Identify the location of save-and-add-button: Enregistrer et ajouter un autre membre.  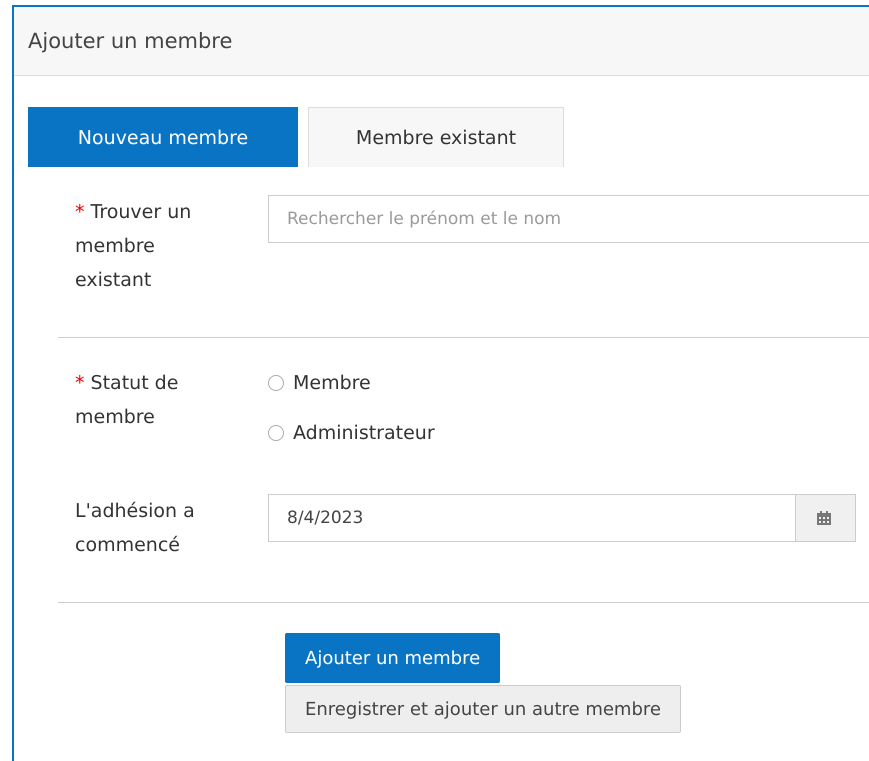
(483, 709).